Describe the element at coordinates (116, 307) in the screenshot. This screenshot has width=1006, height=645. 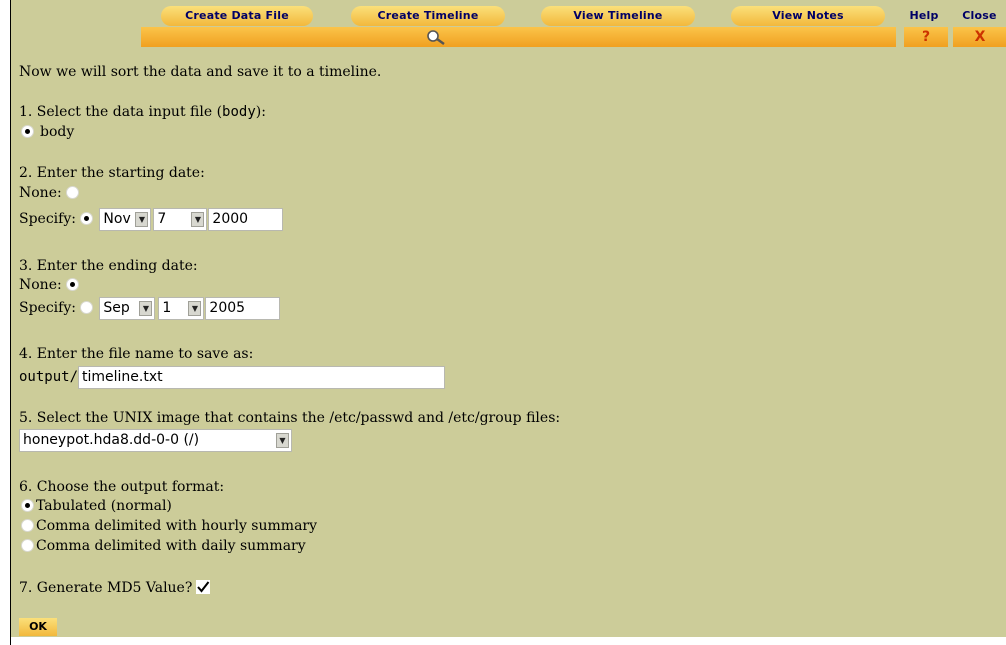
I see `end-month-value: Sep` at that location.